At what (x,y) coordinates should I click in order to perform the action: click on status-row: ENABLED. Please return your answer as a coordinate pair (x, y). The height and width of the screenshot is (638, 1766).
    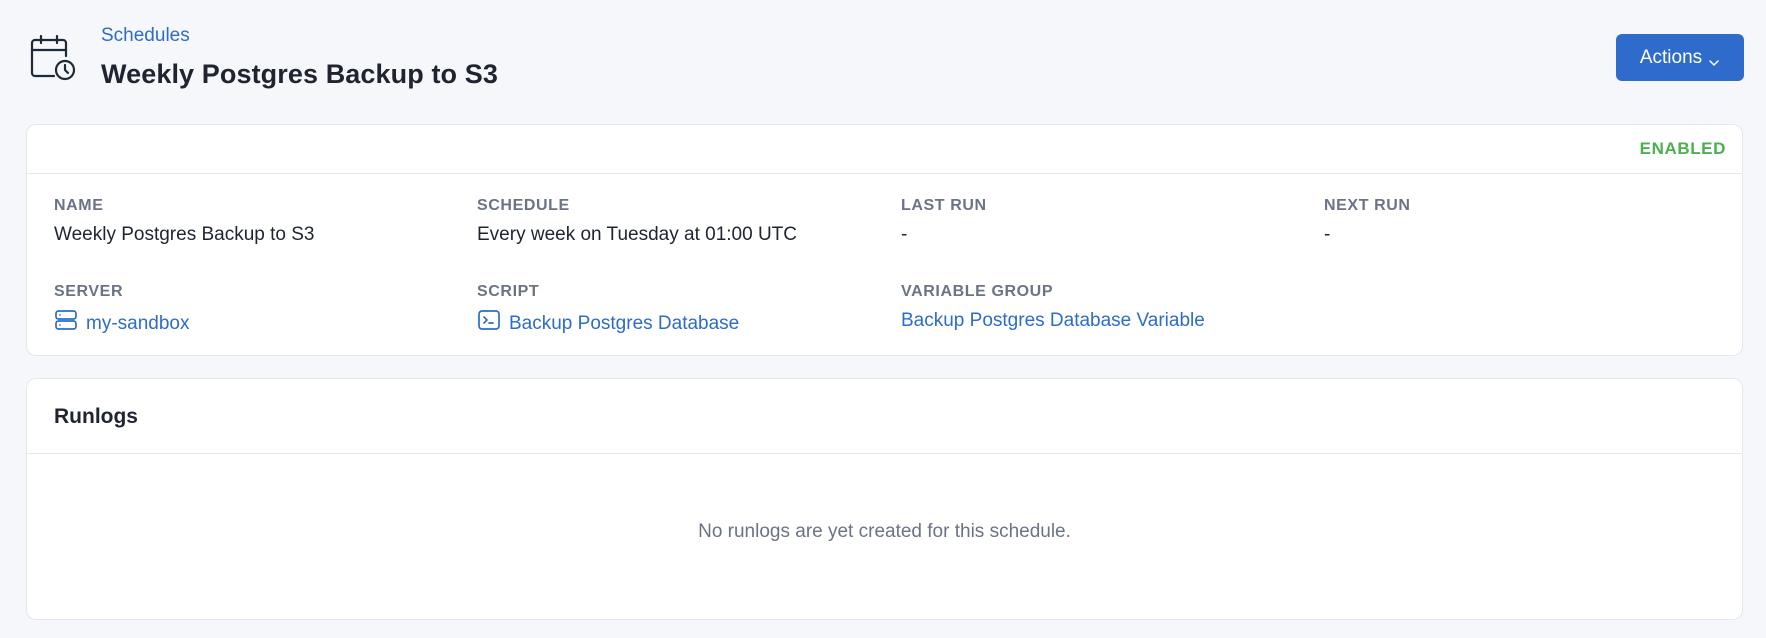
    Looking at the image, I should click on (884, 149).